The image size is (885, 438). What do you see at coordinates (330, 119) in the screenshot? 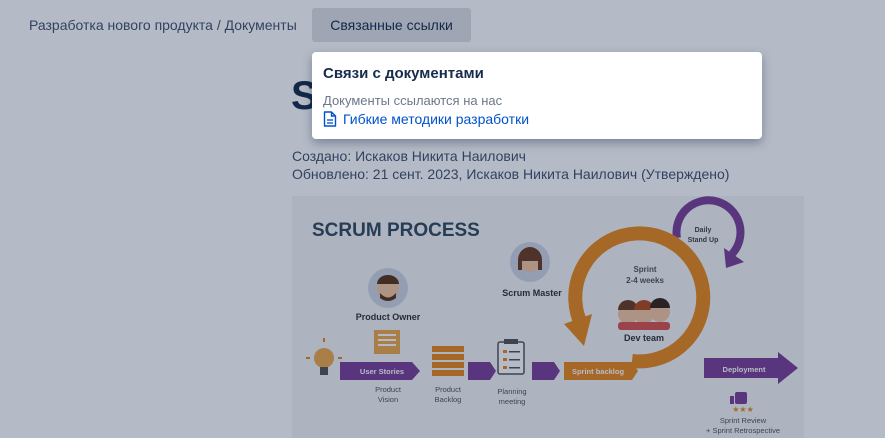
I see `document-icon` at bounding box center [330, 119].